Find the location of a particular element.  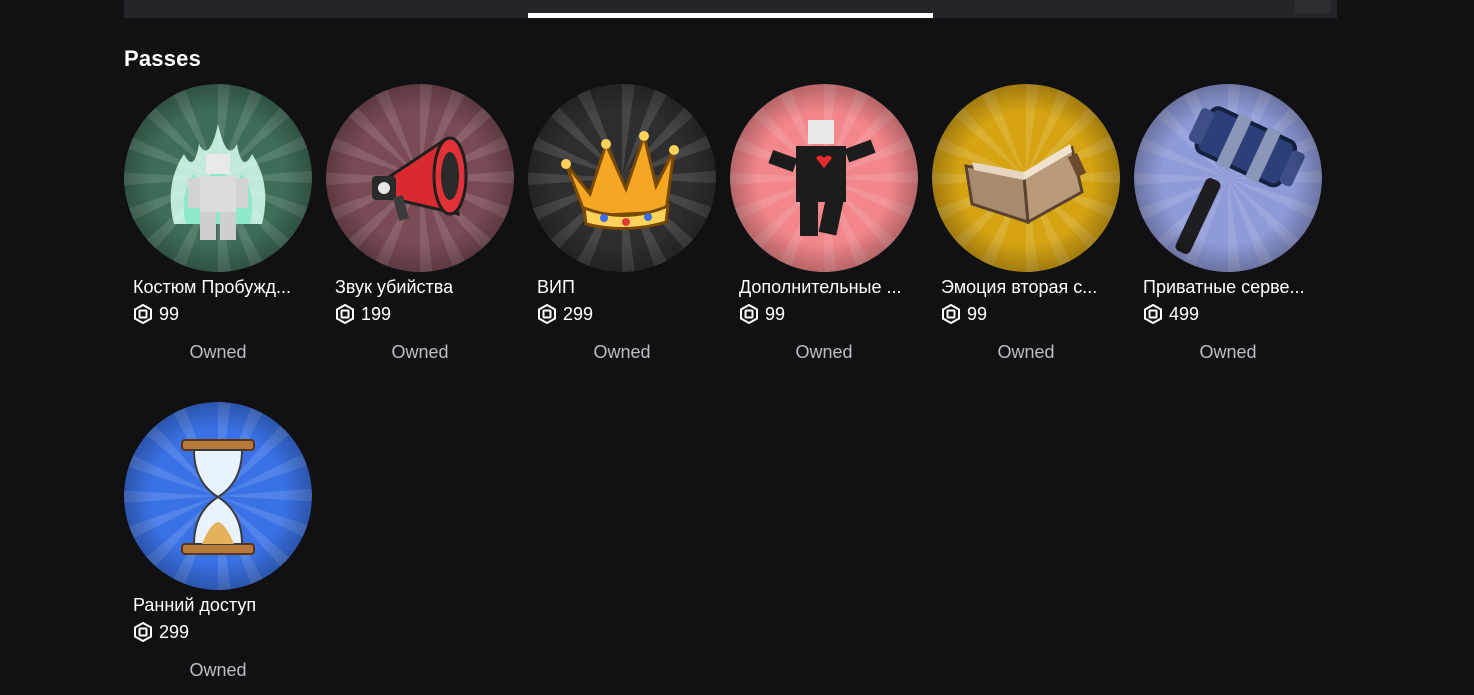

pass-price: 499 is located at coordinates (1171, 314).